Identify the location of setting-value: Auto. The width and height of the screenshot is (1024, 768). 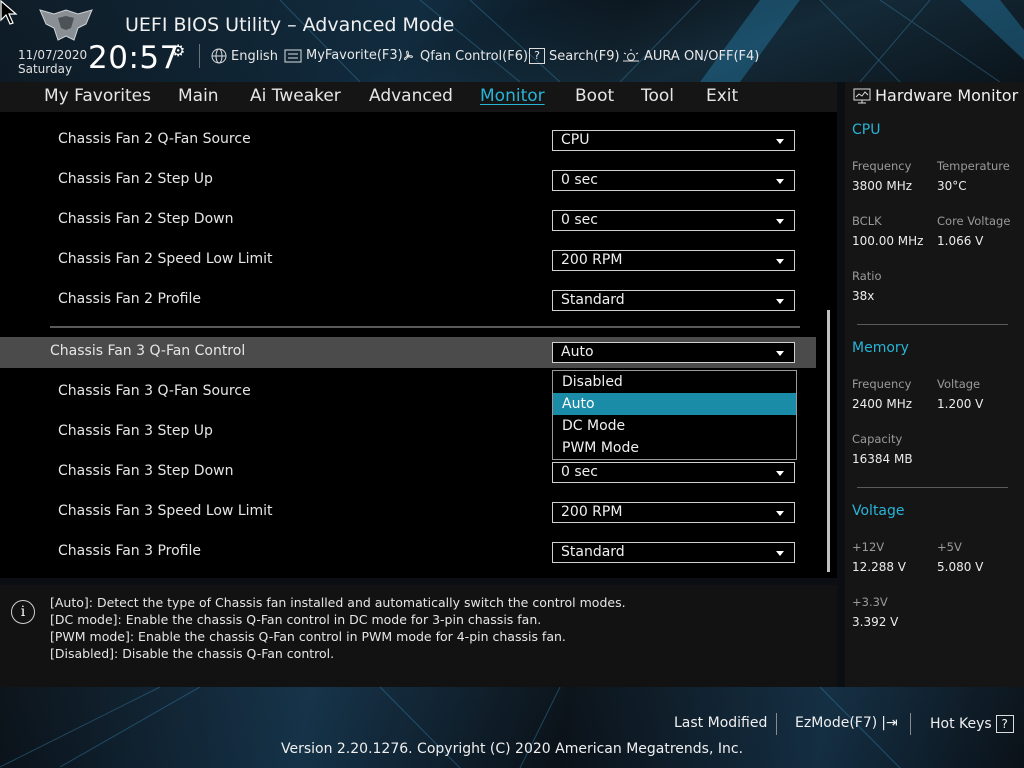
(577, 352).